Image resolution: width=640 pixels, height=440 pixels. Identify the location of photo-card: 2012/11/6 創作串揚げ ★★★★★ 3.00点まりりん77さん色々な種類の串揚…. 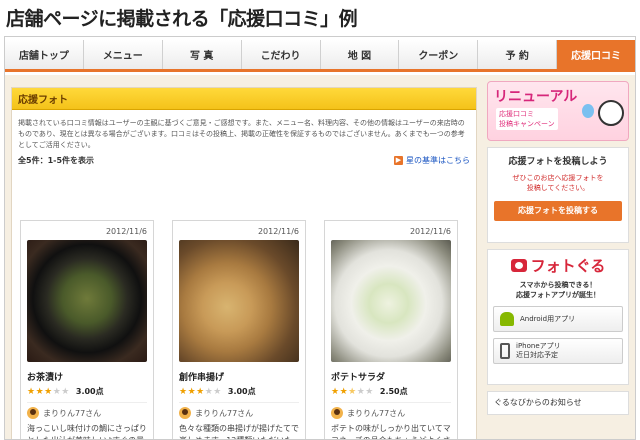
(239, 329).